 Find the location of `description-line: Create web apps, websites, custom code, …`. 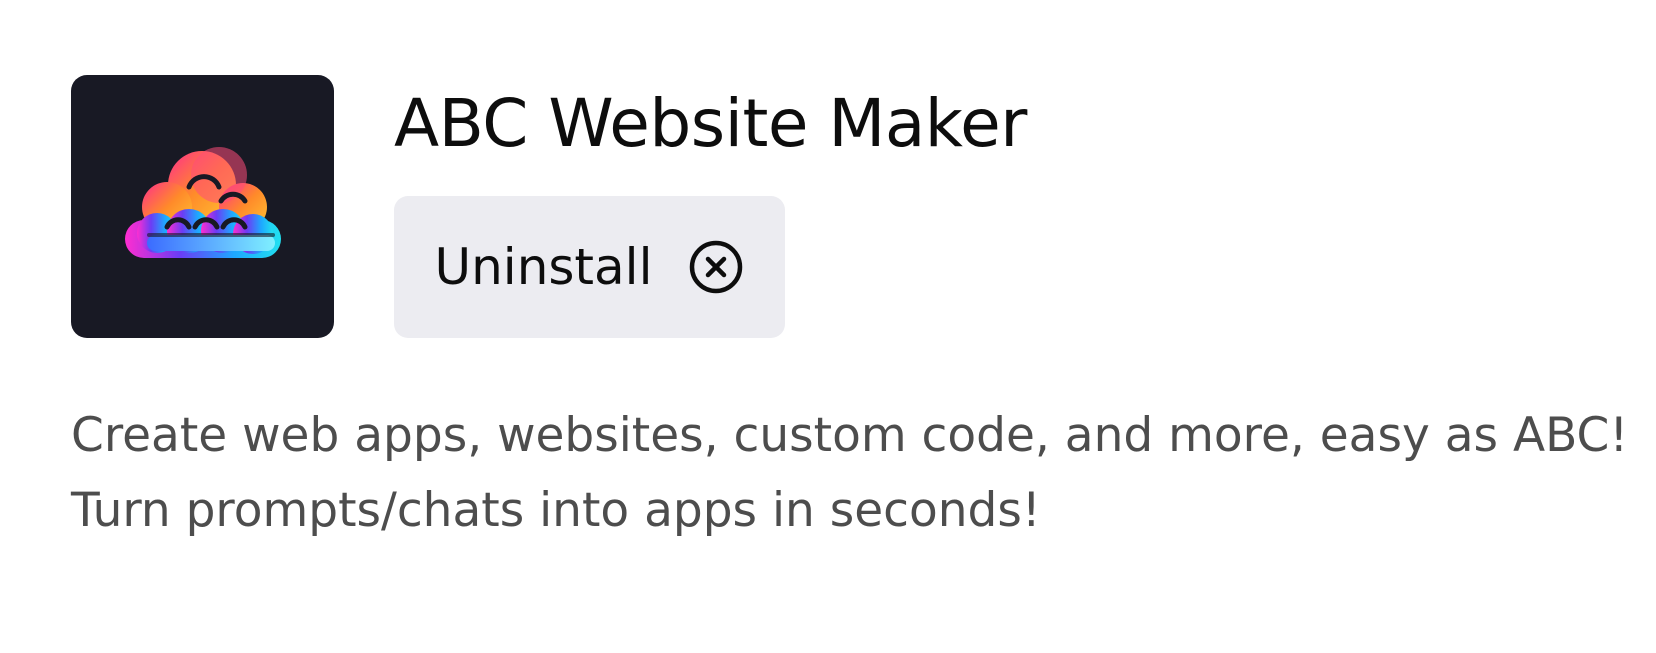

description-line: Create web apps, websites, custom code, … is located at coordinates (850, 435).